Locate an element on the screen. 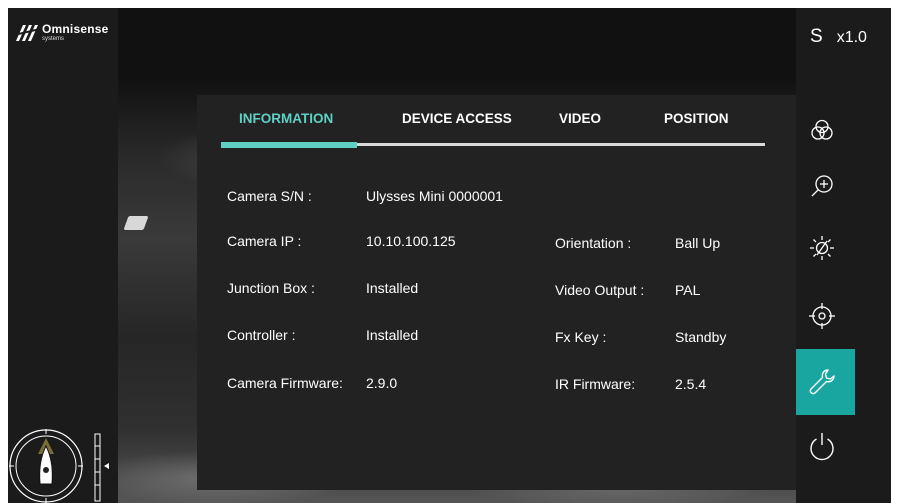 This screenshot has height=503, width=897. zoom-in-button is located at coordinates (822, 186).